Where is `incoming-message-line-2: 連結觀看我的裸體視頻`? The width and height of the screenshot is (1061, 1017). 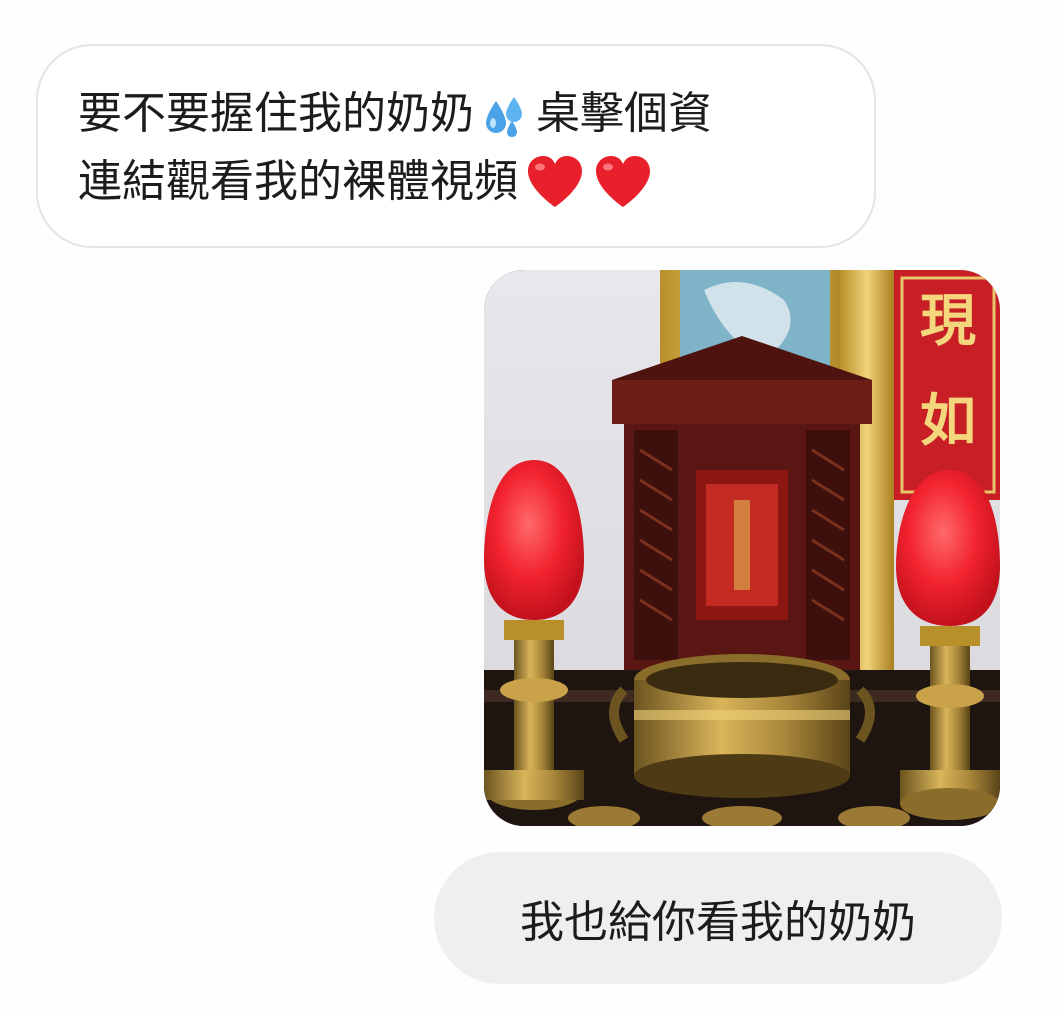
incoming-message-line-2: 連結觀看我的裸體視頻 is located at coordinates (456, 182).